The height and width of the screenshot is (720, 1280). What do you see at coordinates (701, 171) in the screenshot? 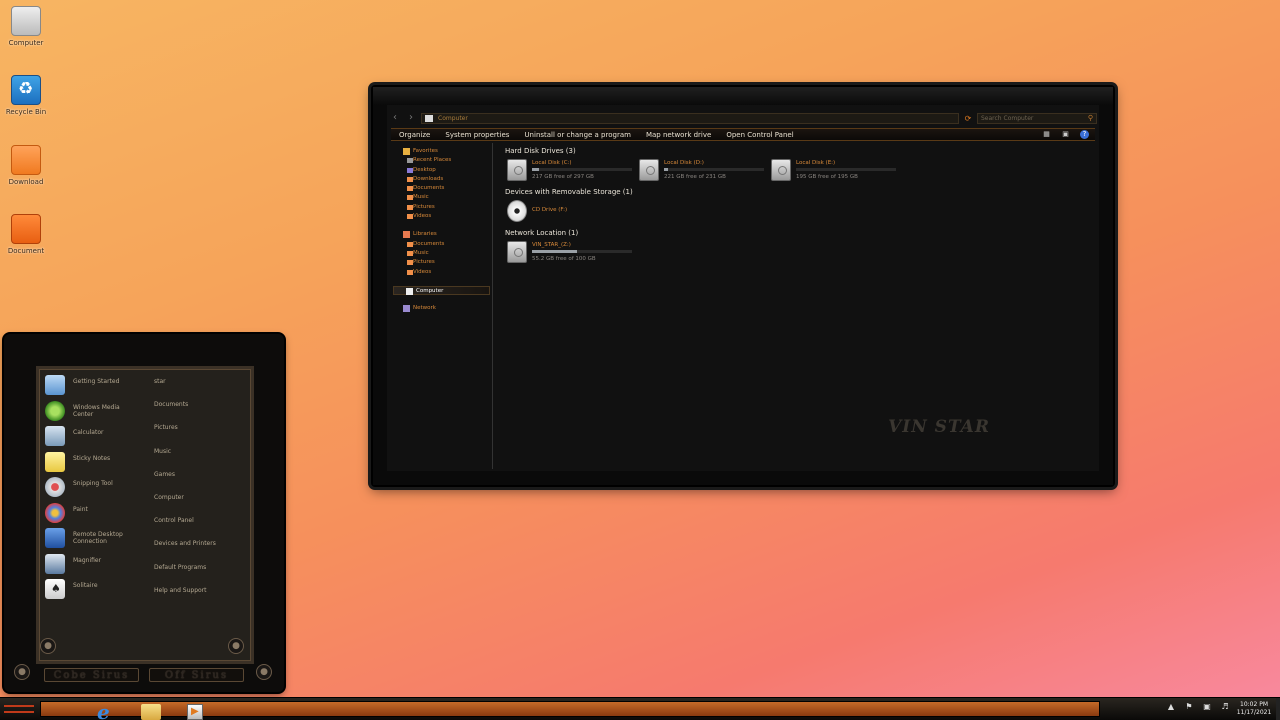
I see `drive-d: Local Disk (D:) 221 GB free of 231 GB` at bounding box center [701, 171].